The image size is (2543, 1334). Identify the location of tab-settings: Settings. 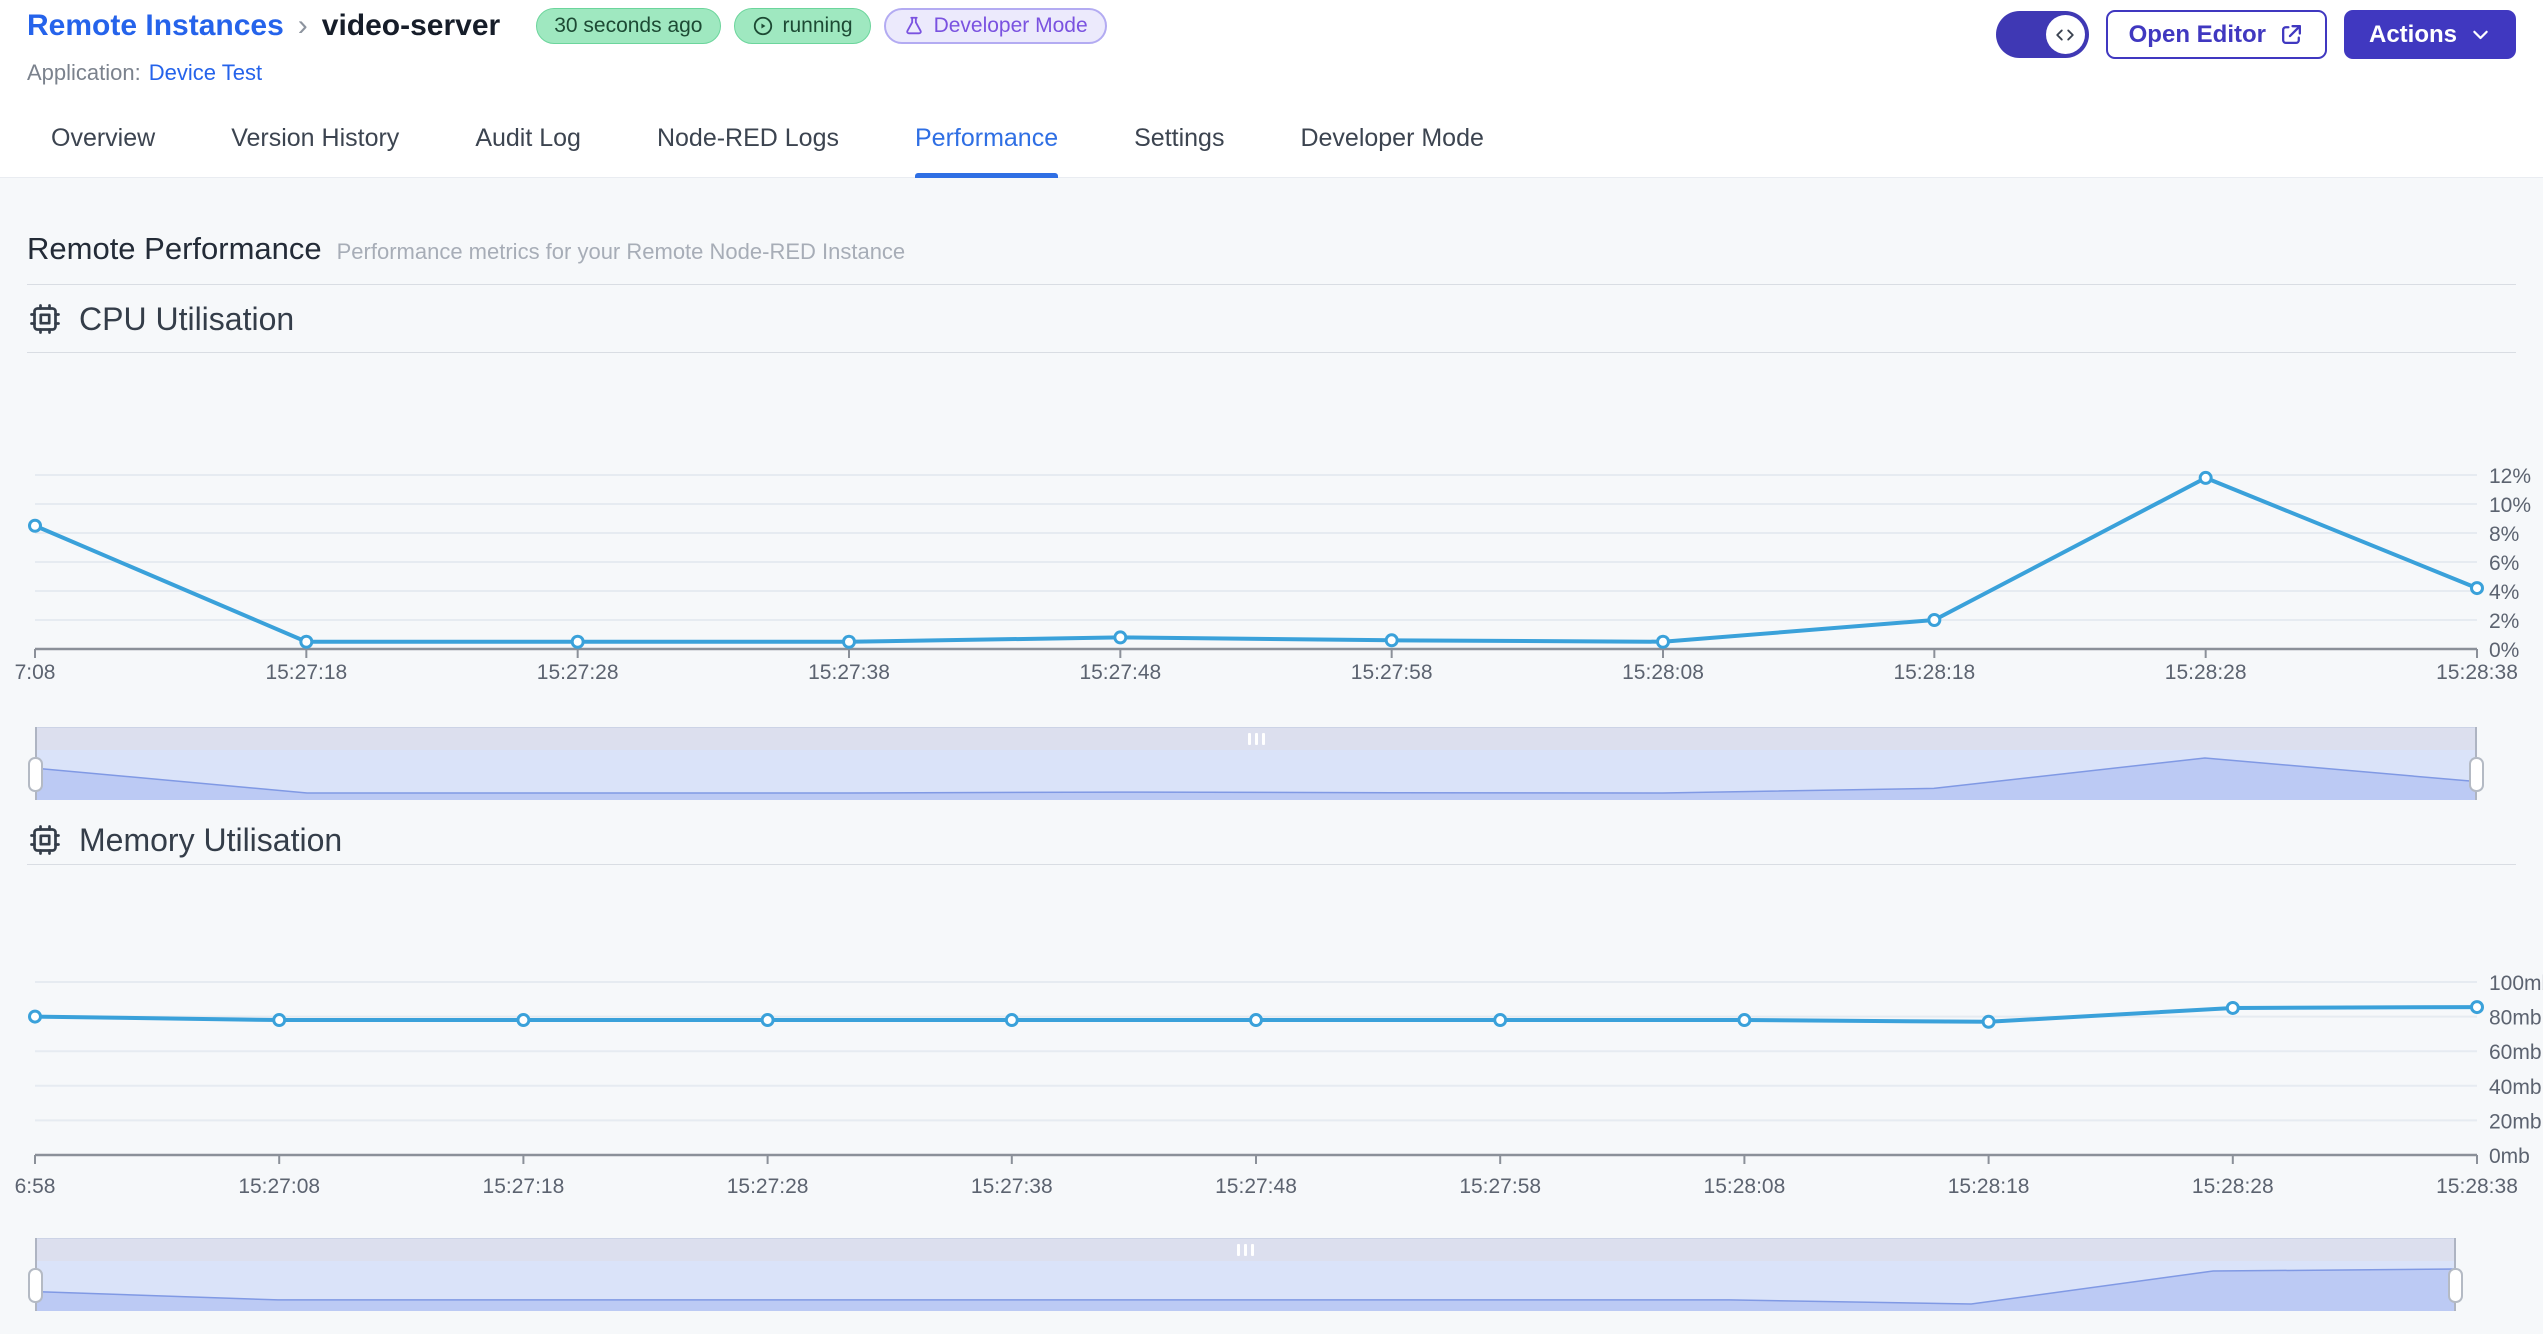
(1179, 138).